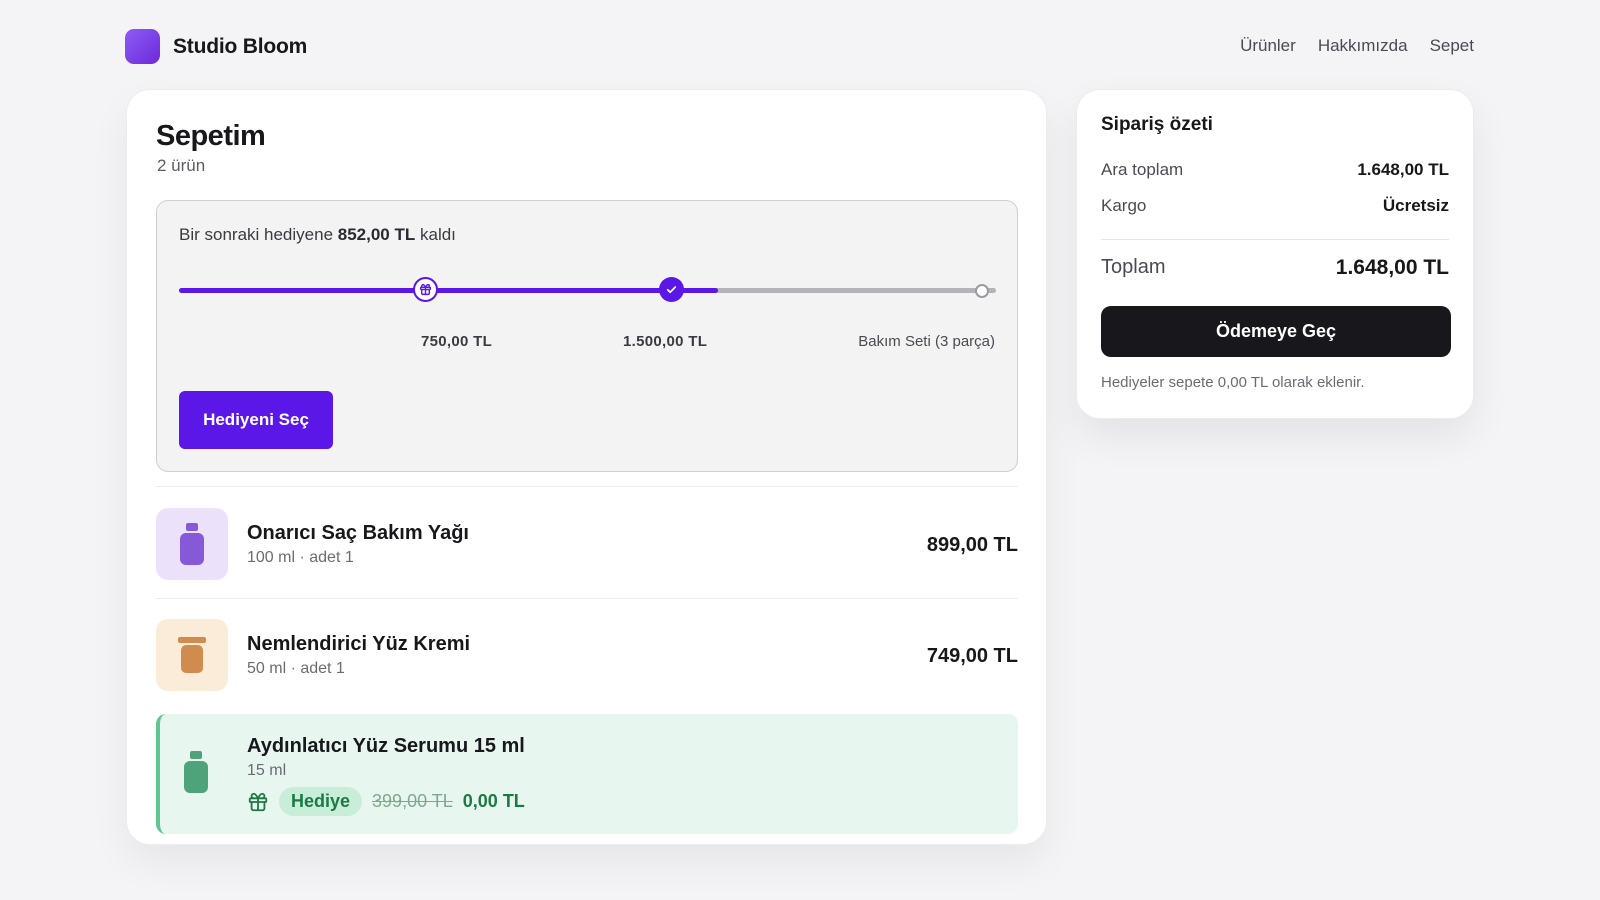 The height and width of the screenshot is (900, 1600). I want to click on milestone-1-marker, so click(425, 289).